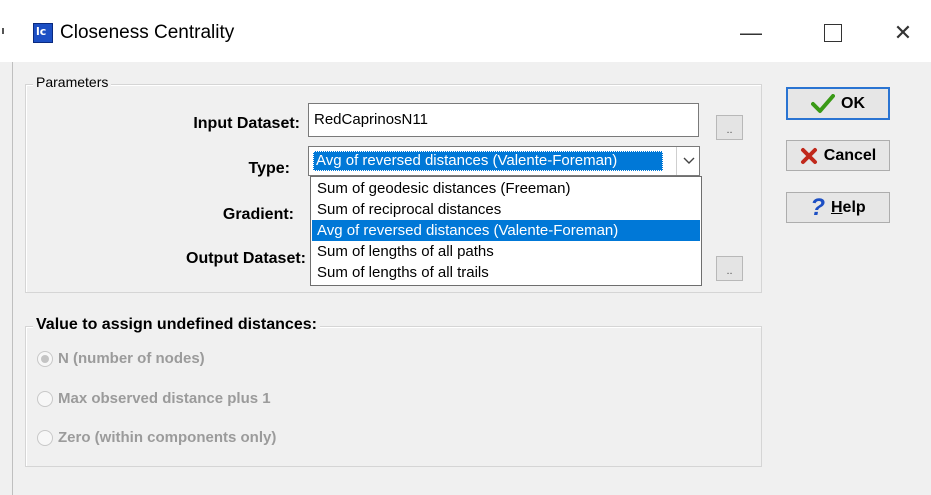 The width and height of the screenshot is (931, 495). What do you see at coordinates (688, 161) in the screenshot?
I see `chevron-down-icon` at bounding box center [688, 161].